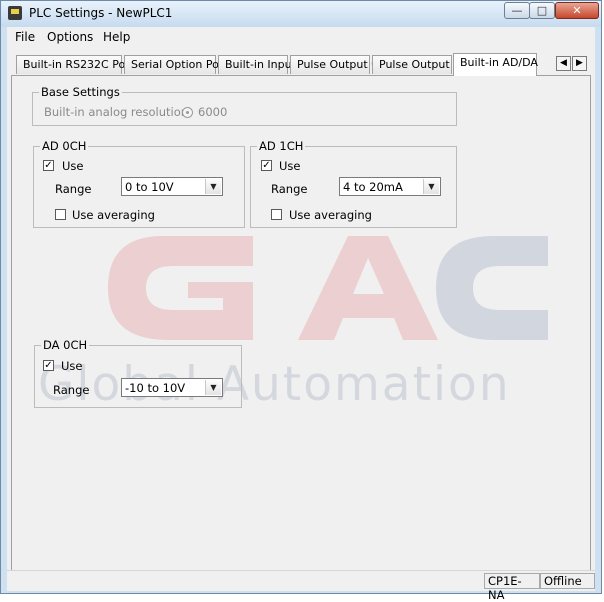 The height and width of the screenshot is (602, 604). What do you see at coordinates (73, 166) in the screenshot?
I see `ad0-use-label: Use` at bounding box center [73, 166].